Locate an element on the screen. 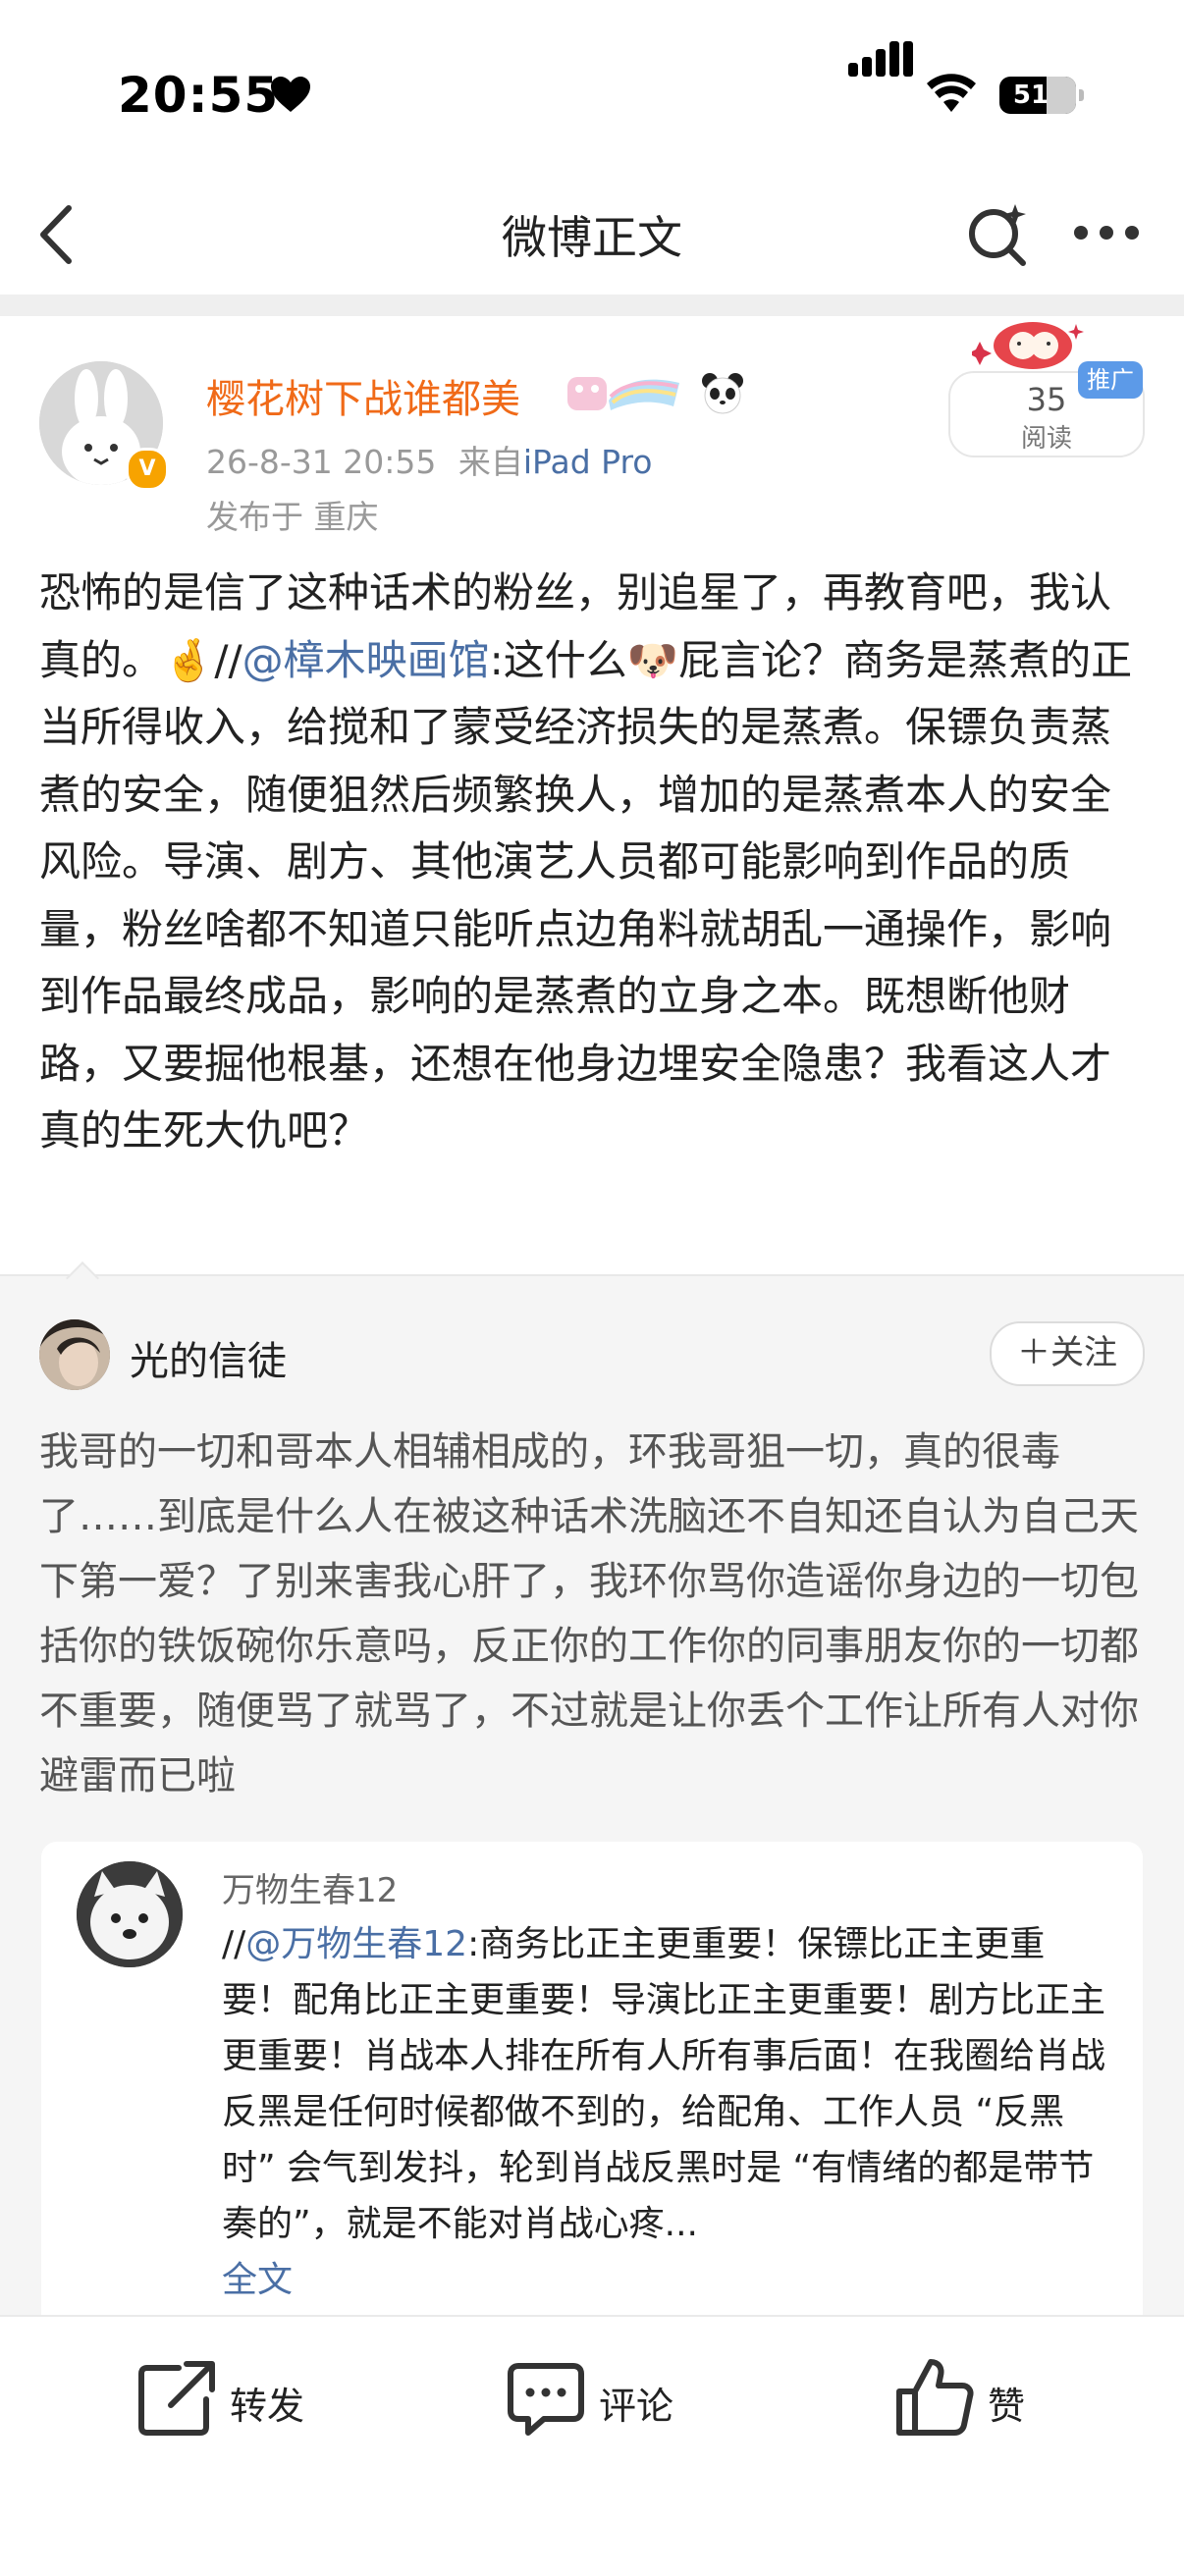 The height and width of the screenshot is (2576, 1184). quote-mention-link: @万物生春12 is located at coordinates (356, 1944).